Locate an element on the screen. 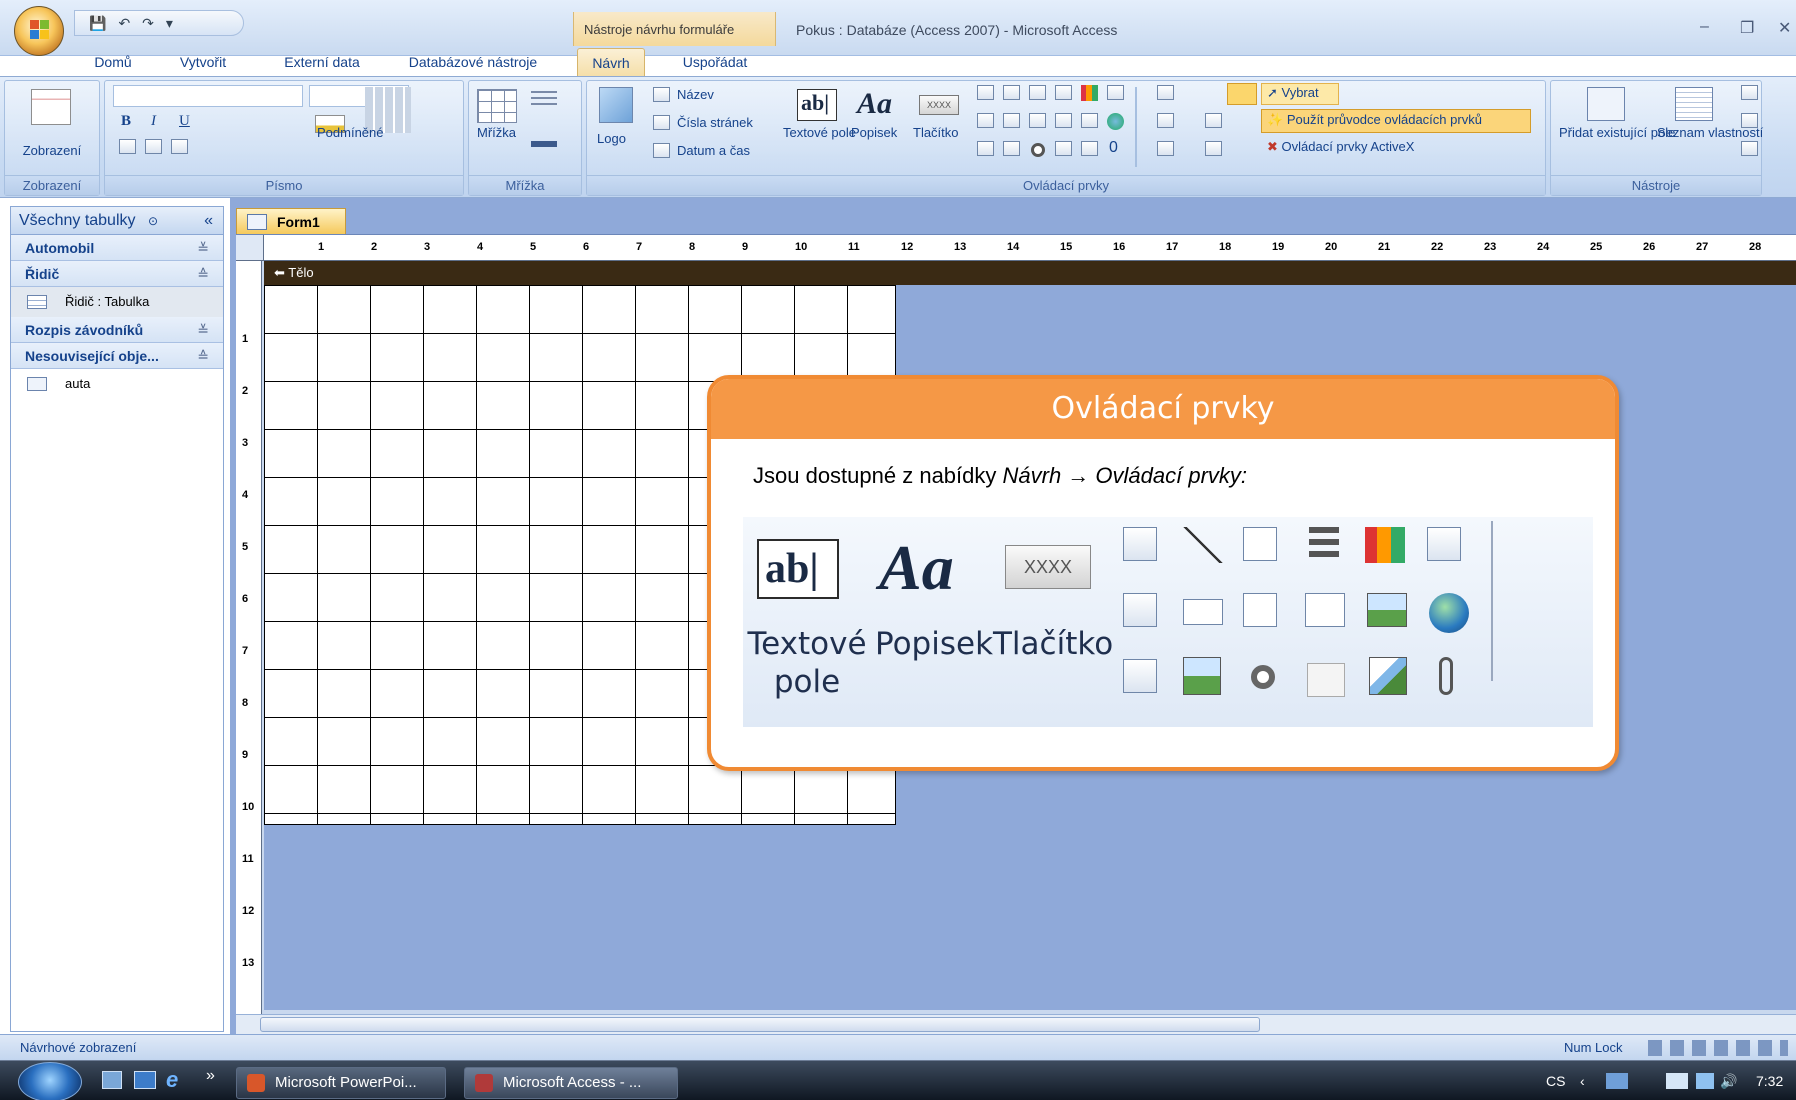 This screenshot has width=1796, height=1100. detail-section-bar: ⬅ Tělo is located at coordinates (1030, 273).